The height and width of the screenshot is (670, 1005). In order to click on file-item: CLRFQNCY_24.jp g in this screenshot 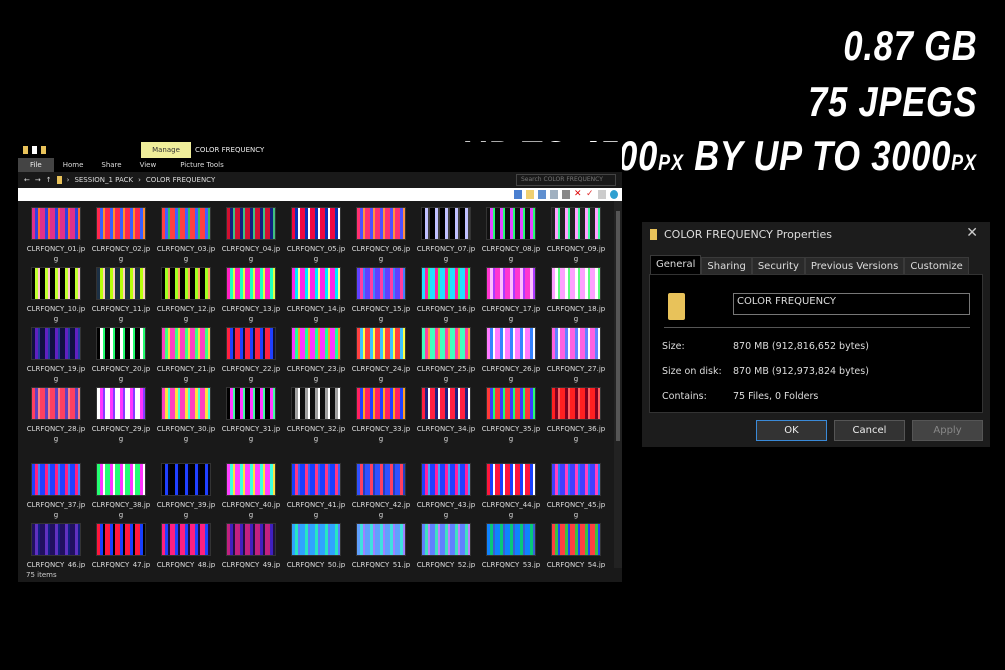, I will do `click(381, 355)`.